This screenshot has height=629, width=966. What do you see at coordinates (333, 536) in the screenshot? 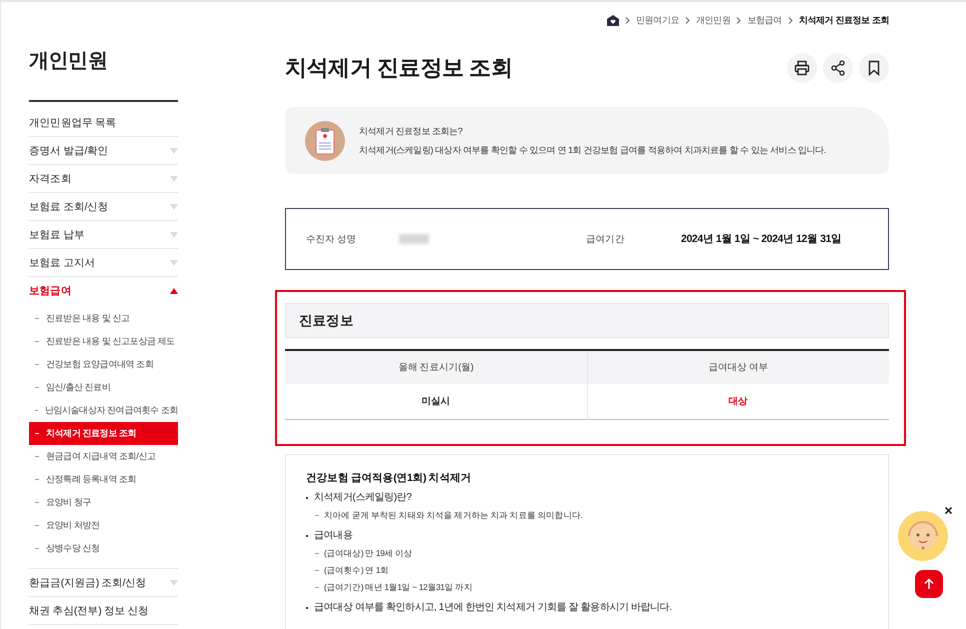
I see `notice-item: 급여내용` at bounding box center [333, 536].